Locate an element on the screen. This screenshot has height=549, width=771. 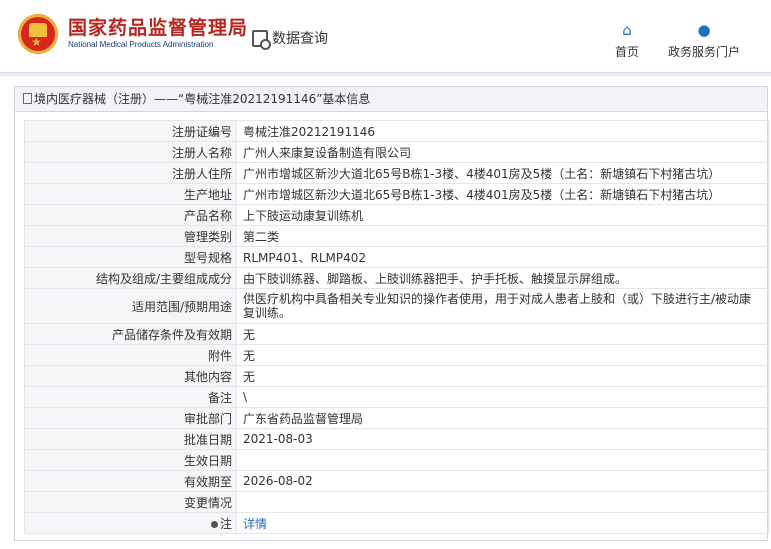
table-row: 批准日期 2021-08-03 is located at coordinates (396, 439).